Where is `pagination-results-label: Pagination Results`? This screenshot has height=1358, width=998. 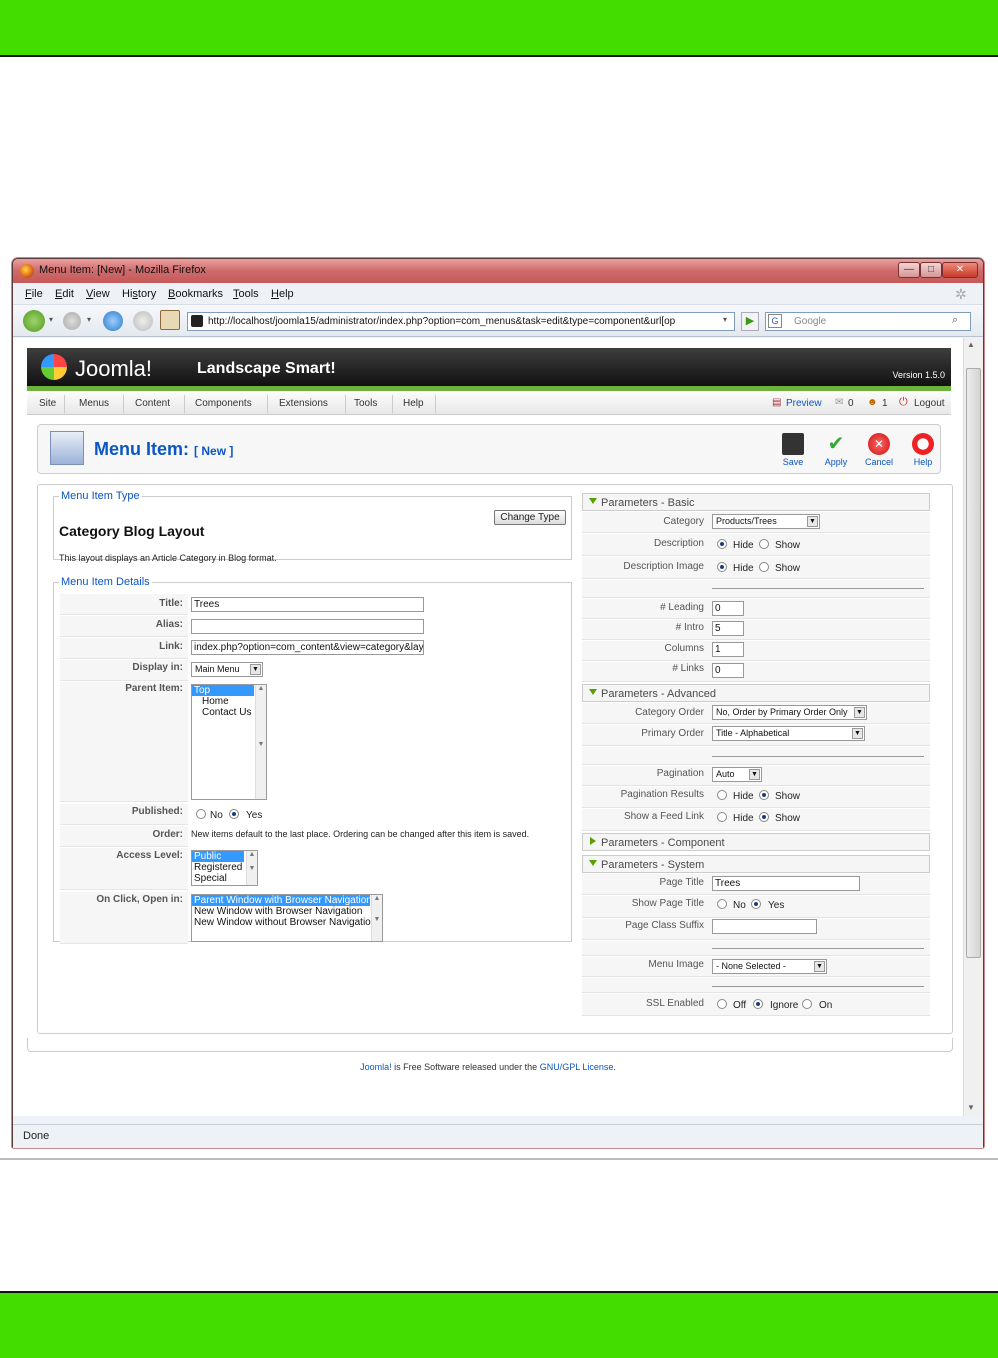
pagination-results-label: Pagination Results is located at coordinates (662, 794).